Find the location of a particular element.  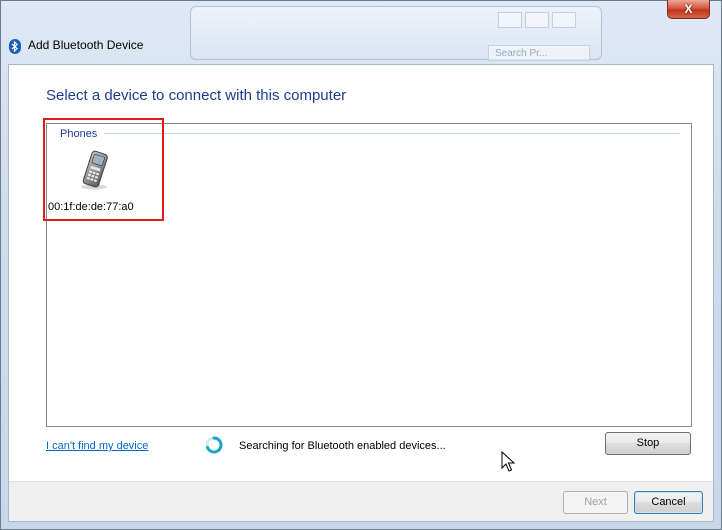

background-maximize-icon is located at coordinates (537, 20).